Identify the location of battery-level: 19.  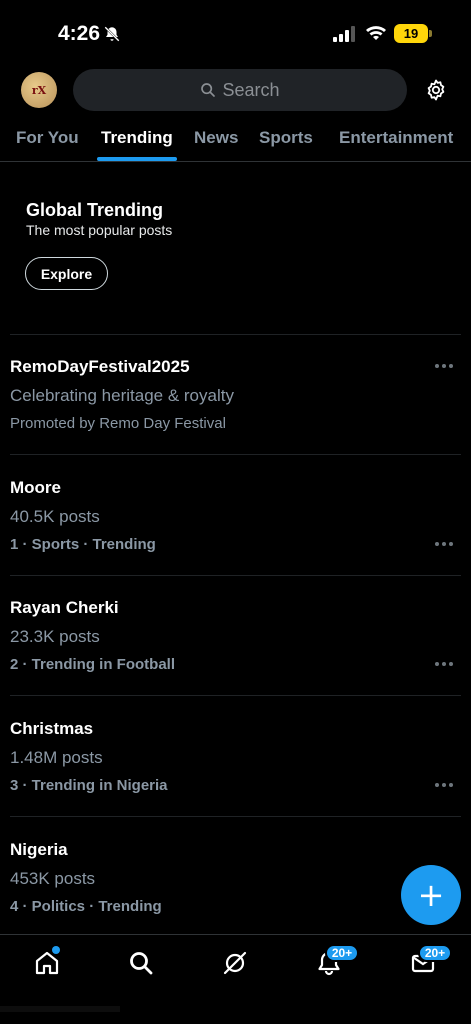
(411, 33).